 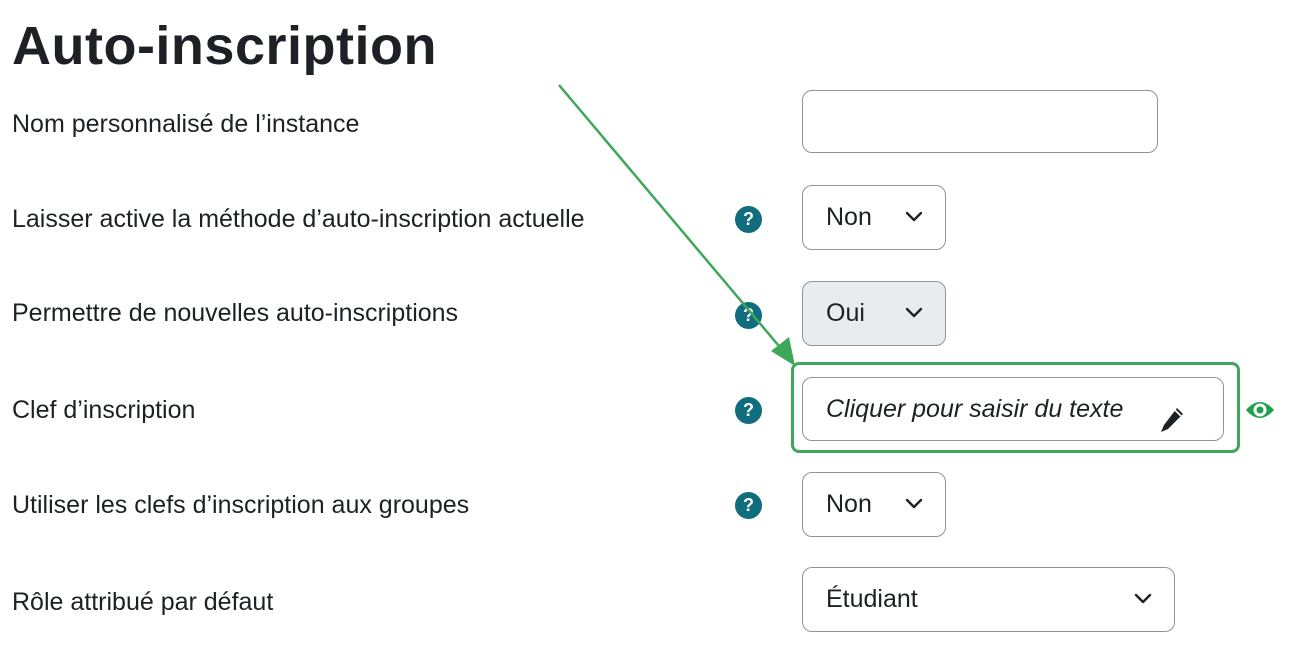 I want to click on enrol-key-placeholder: Cliquer pour saisir du texte, so click(x=975, y=409).